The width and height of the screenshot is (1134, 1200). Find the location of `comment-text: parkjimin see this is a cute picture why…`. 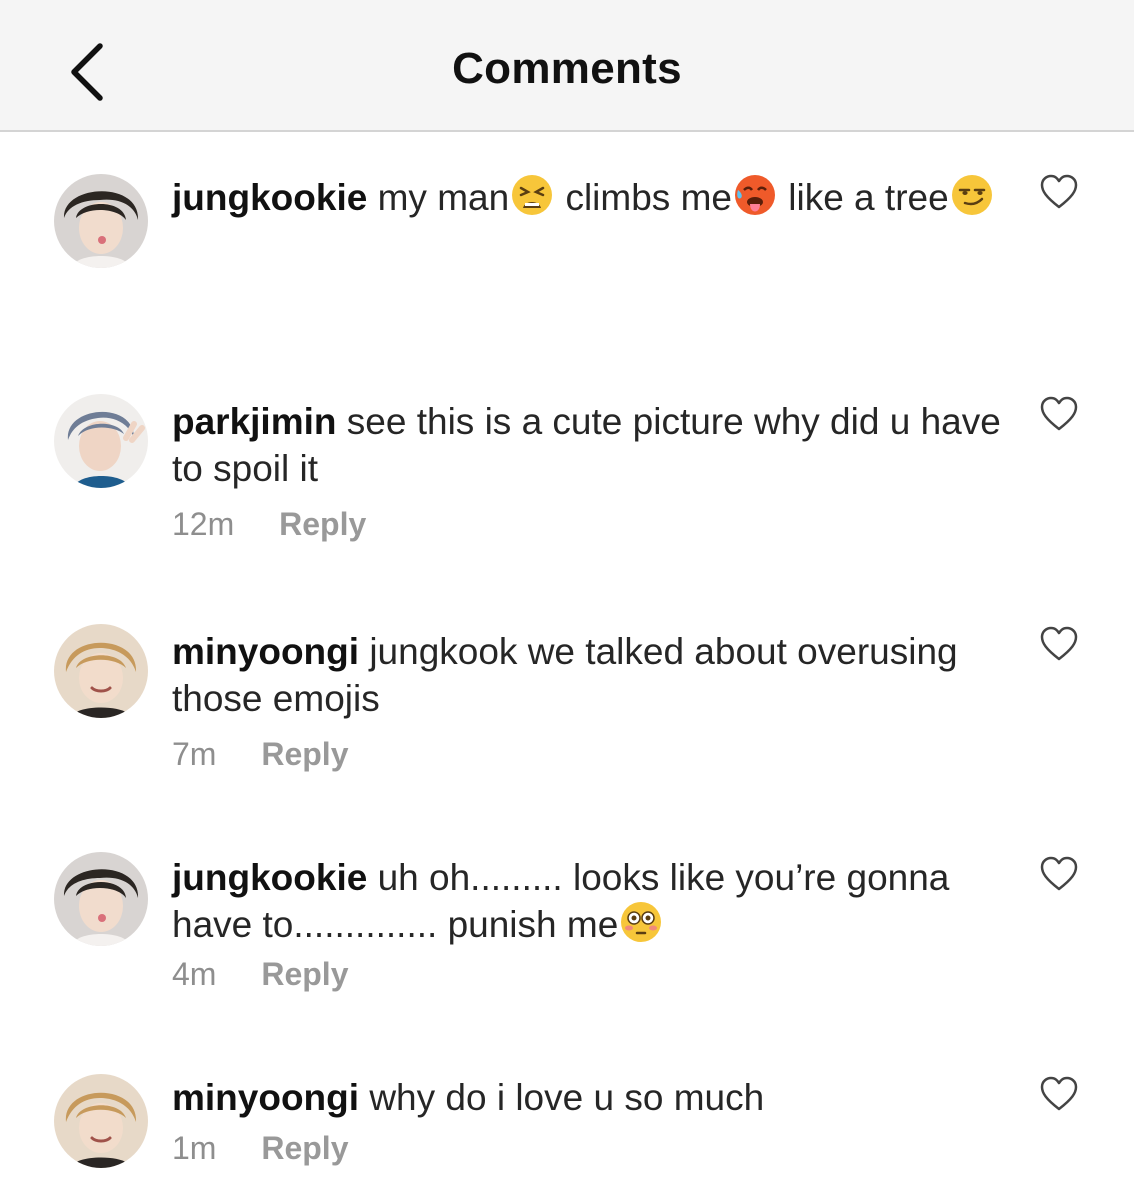

comment-text: parkjimin see this is a cute picture why… is located at coordinates (602, 445).